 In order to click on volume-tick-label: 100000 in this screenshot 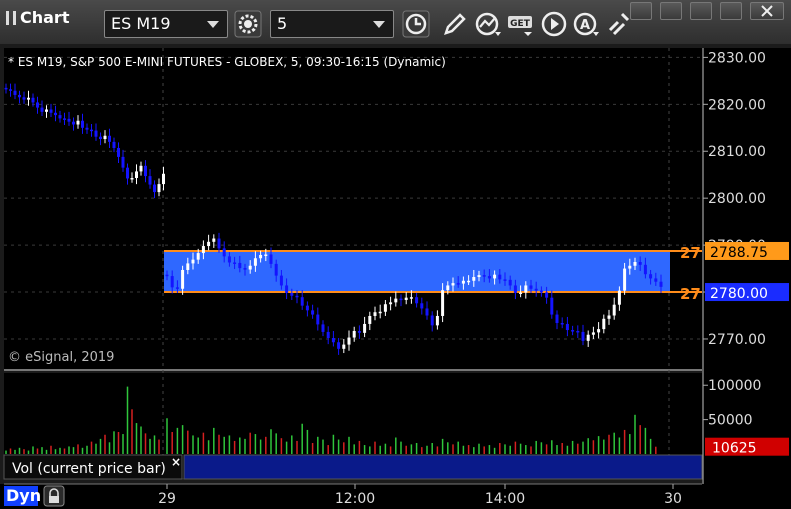, I will do `click(734, 386)`.